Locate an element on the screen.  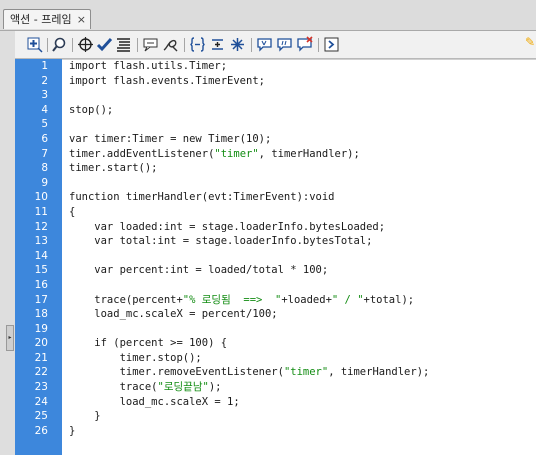
code-text: { is located at coordinates (72, 212).